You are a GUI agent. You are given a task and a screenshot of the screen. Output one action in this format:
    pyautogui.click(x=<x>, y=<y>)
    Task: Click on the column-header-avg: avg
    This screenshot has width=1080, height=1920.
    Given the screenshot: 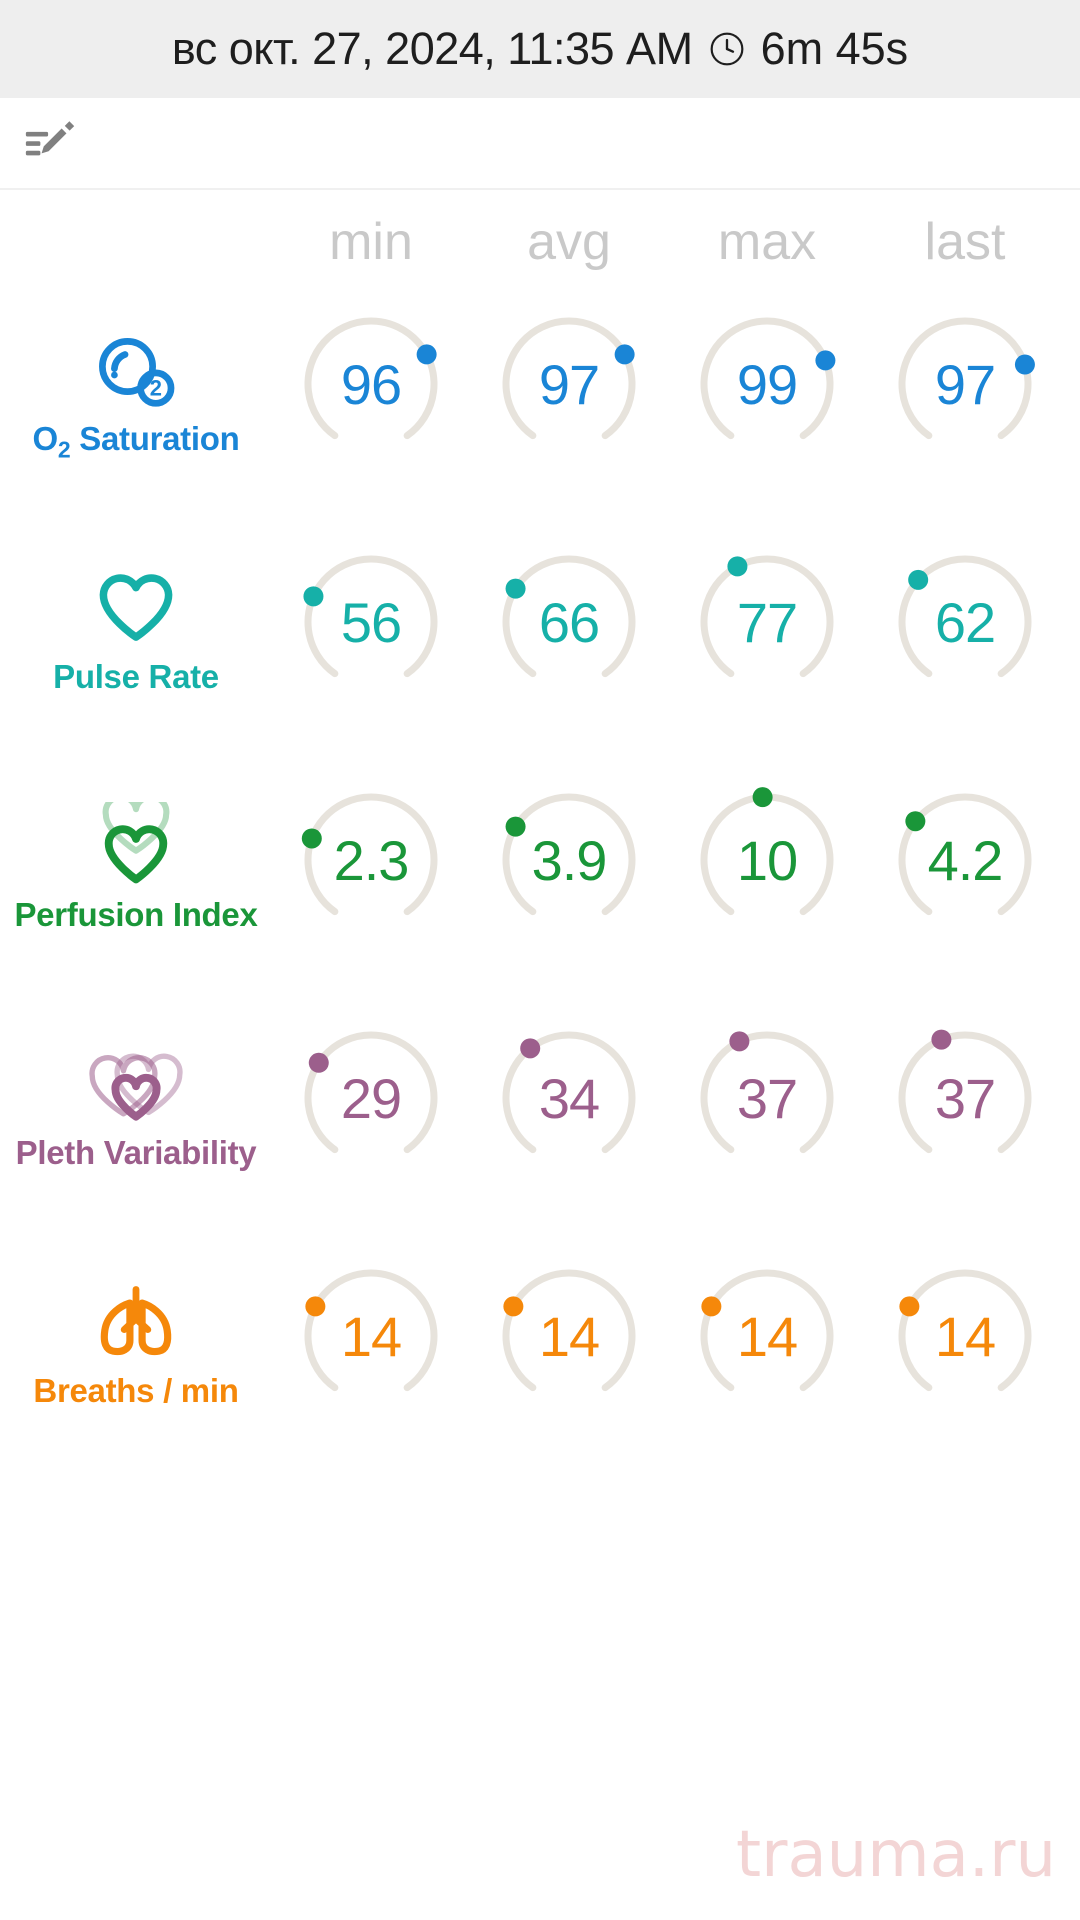 What is the action you would take?
    pyautogui.click(x=569, y=242)
    